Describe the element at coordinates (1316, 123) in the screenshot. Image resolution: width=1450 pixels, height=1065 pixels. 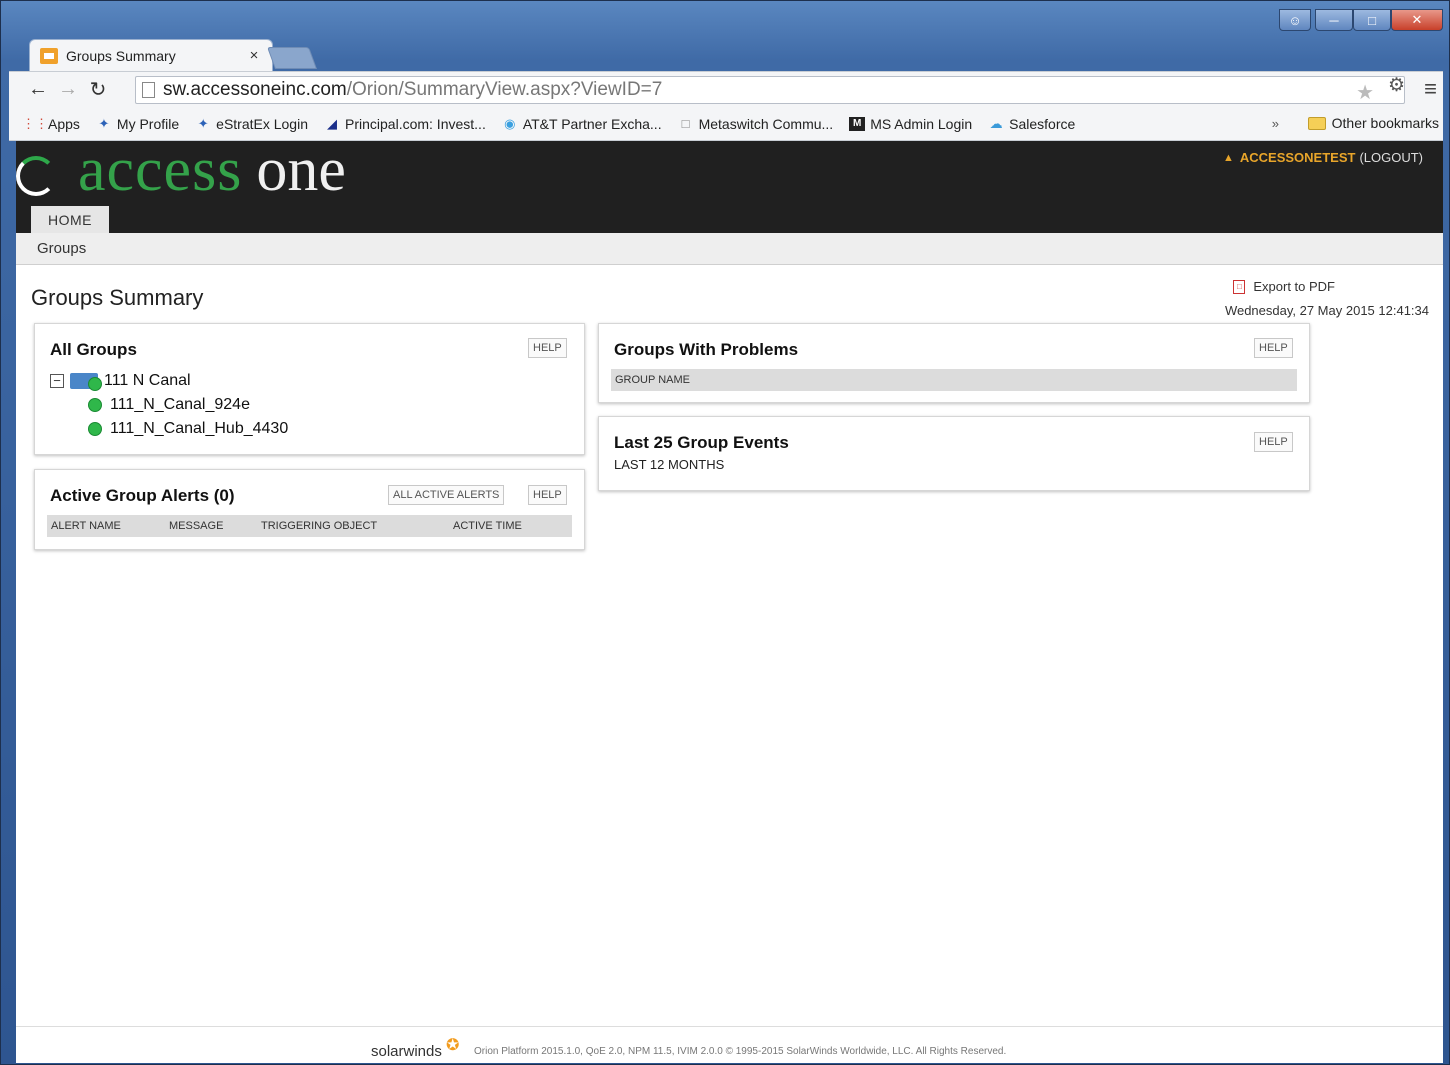
I see `folder-icon` at that location.